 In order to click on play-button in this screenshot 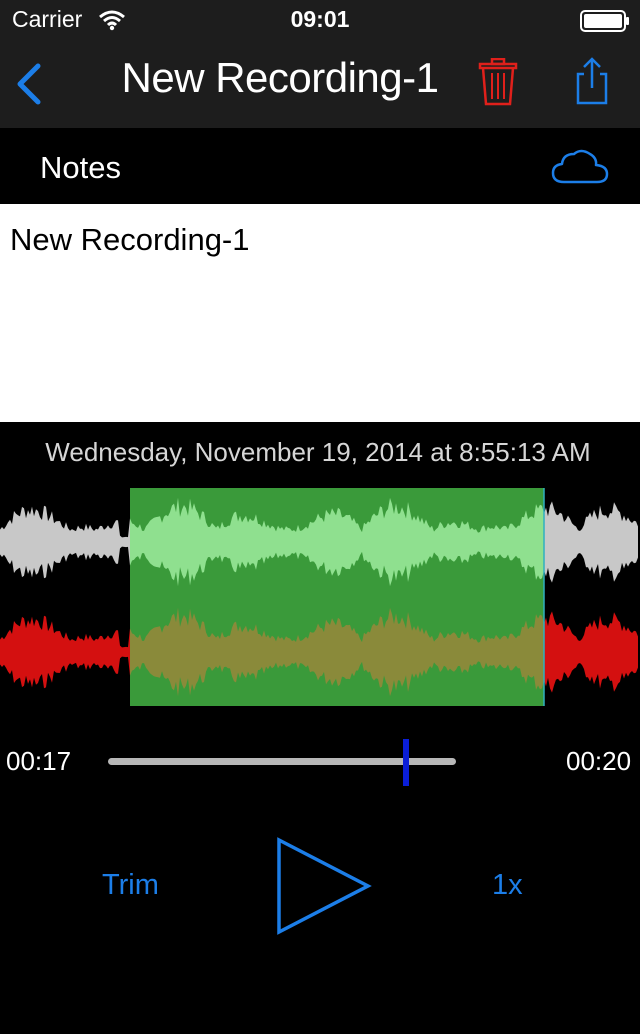, I will do `click(326, 887)`.